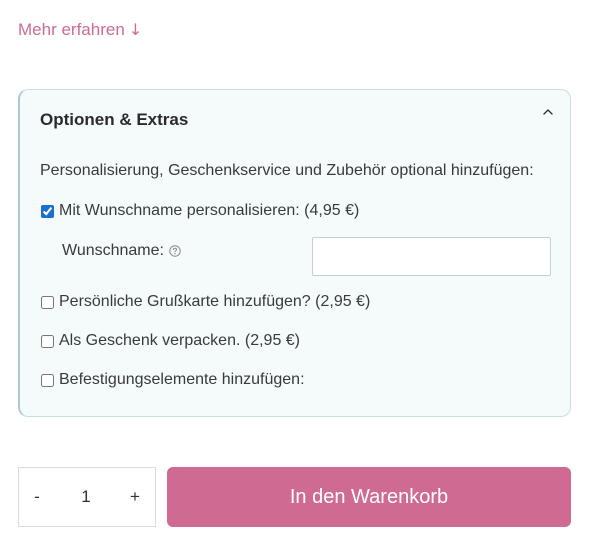  I want to click on option-gift-wrap: Als Geschenk verpacken. (2,95 €), so click(170, 341).